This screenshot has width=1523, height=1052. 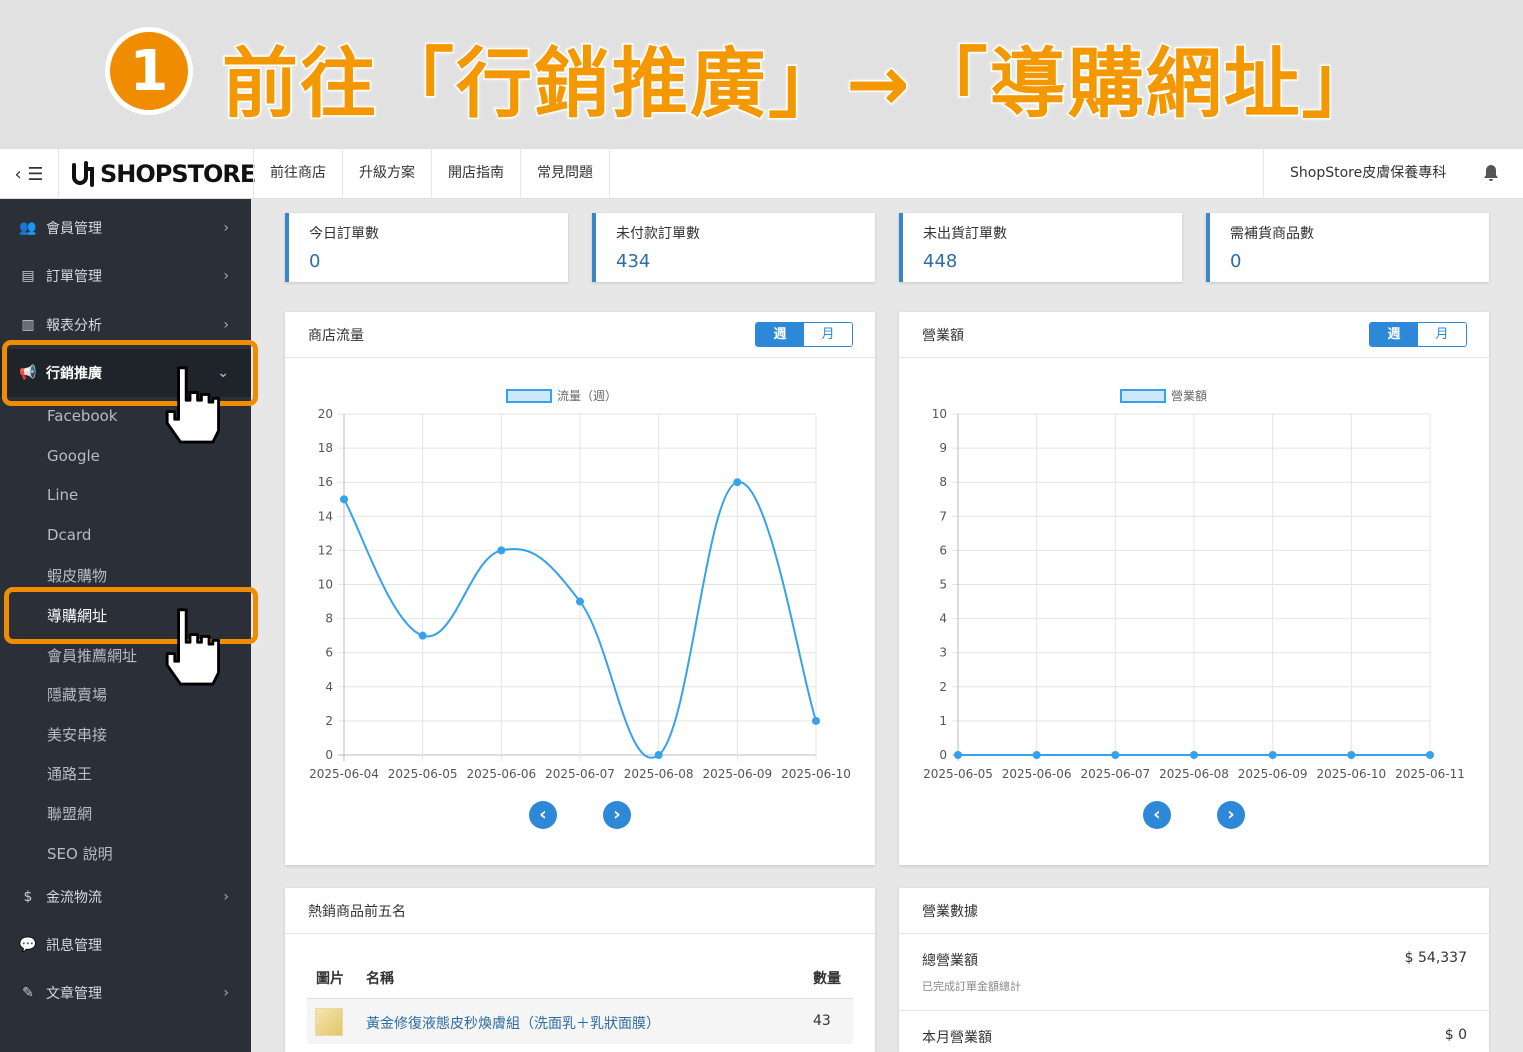 What do you see at coordinates (943, 619) in the screenshot?
I see `y-tick-label: 4` at bounding box center [943, 619].